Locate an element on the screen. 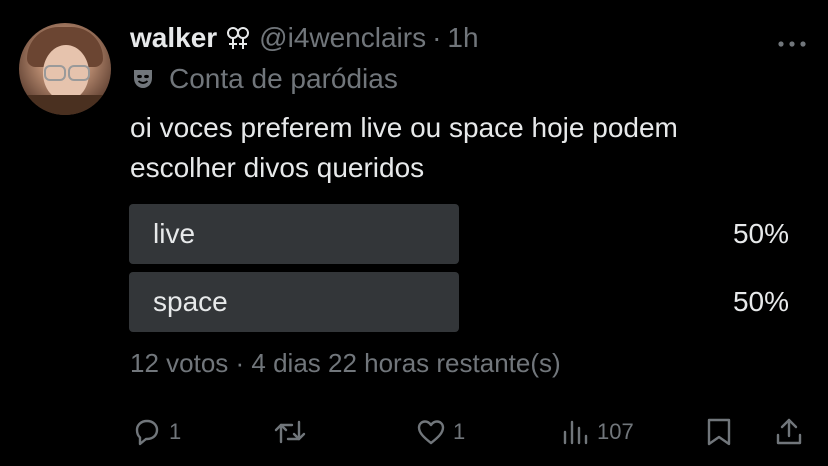 The width and height of the screenshot is (828, 466). tweet-header: walker @i4wenclairs · 1h is located at coordinates (304, 38).